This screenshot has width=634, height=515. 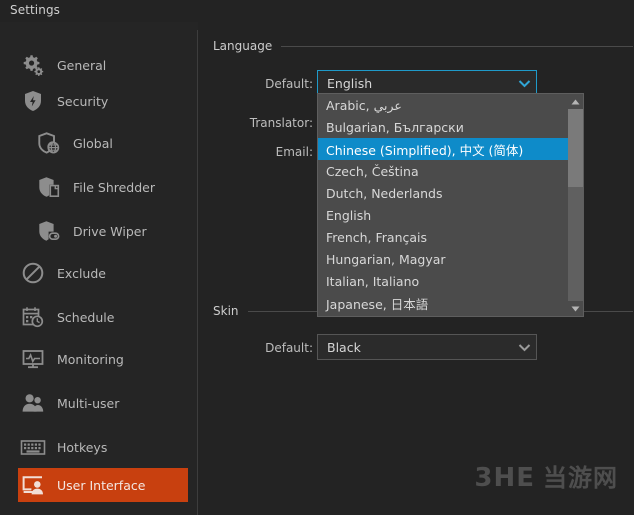 What do you see at coordinates (386, 259) in the screenshot?
I see `dropdown-item-label: Hungarian, Magyar` at bounding box center [386, 259].